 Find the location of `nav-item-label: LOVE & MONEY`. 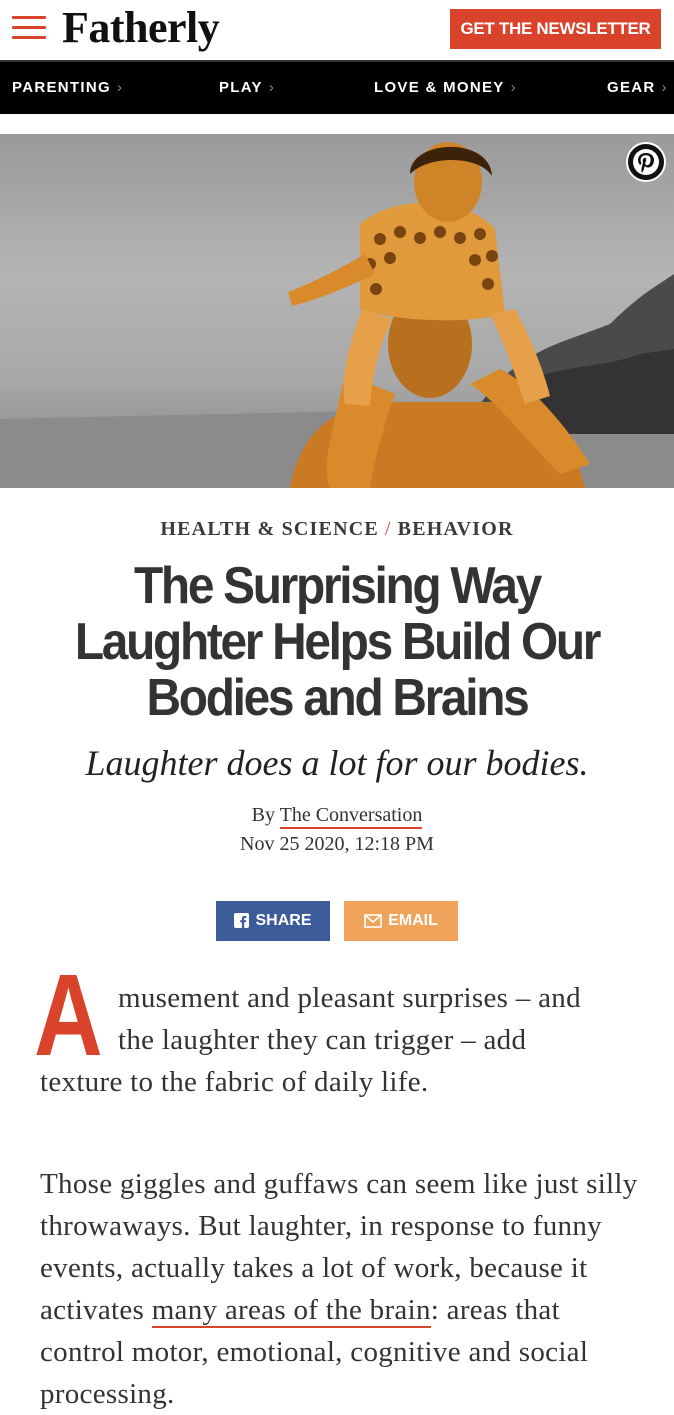

nav-item-label: LOVE & MONEY is located at coordinates (439, 87).